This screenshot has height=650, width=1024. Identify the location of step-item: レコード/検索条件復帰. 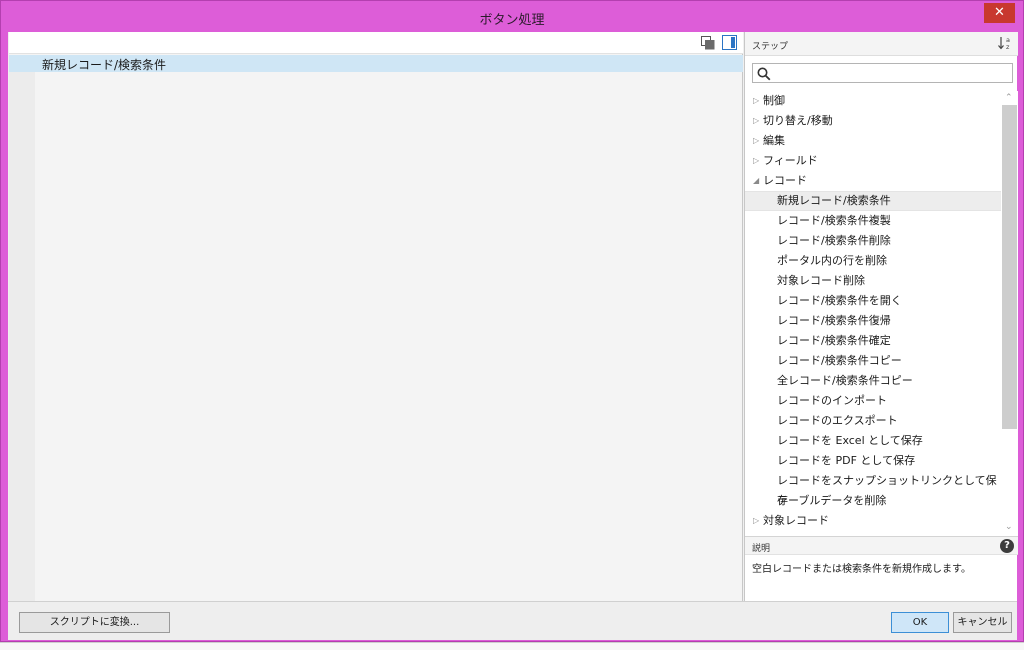
(873, 321).